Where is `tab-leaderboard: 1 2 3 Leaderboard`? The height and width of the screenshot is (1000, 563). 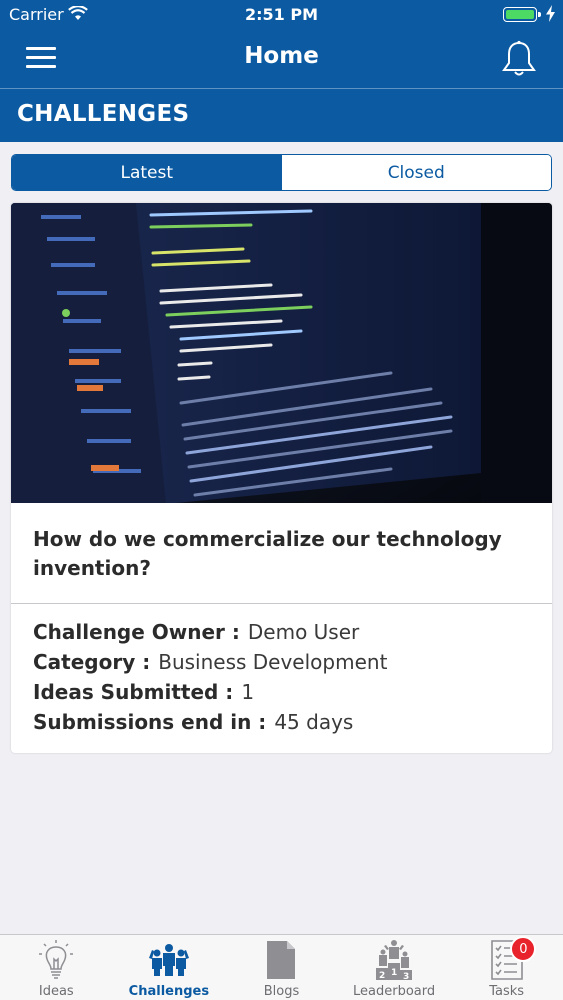
tab-leaderboard: 1 2 3 Leaderboard is located at coordinates (394, 967).